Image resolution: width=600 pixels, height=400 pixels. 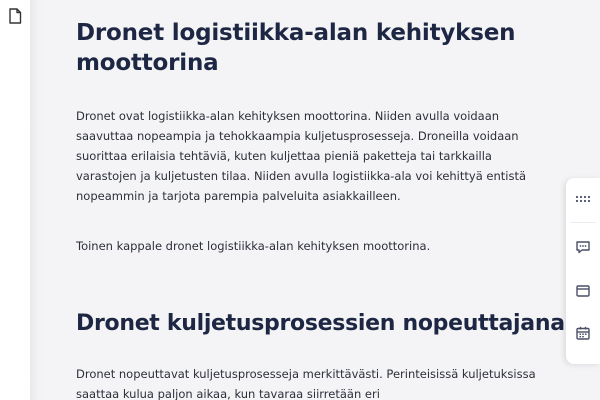 I want to click on calendar-icon, so click(x=583, y=333).